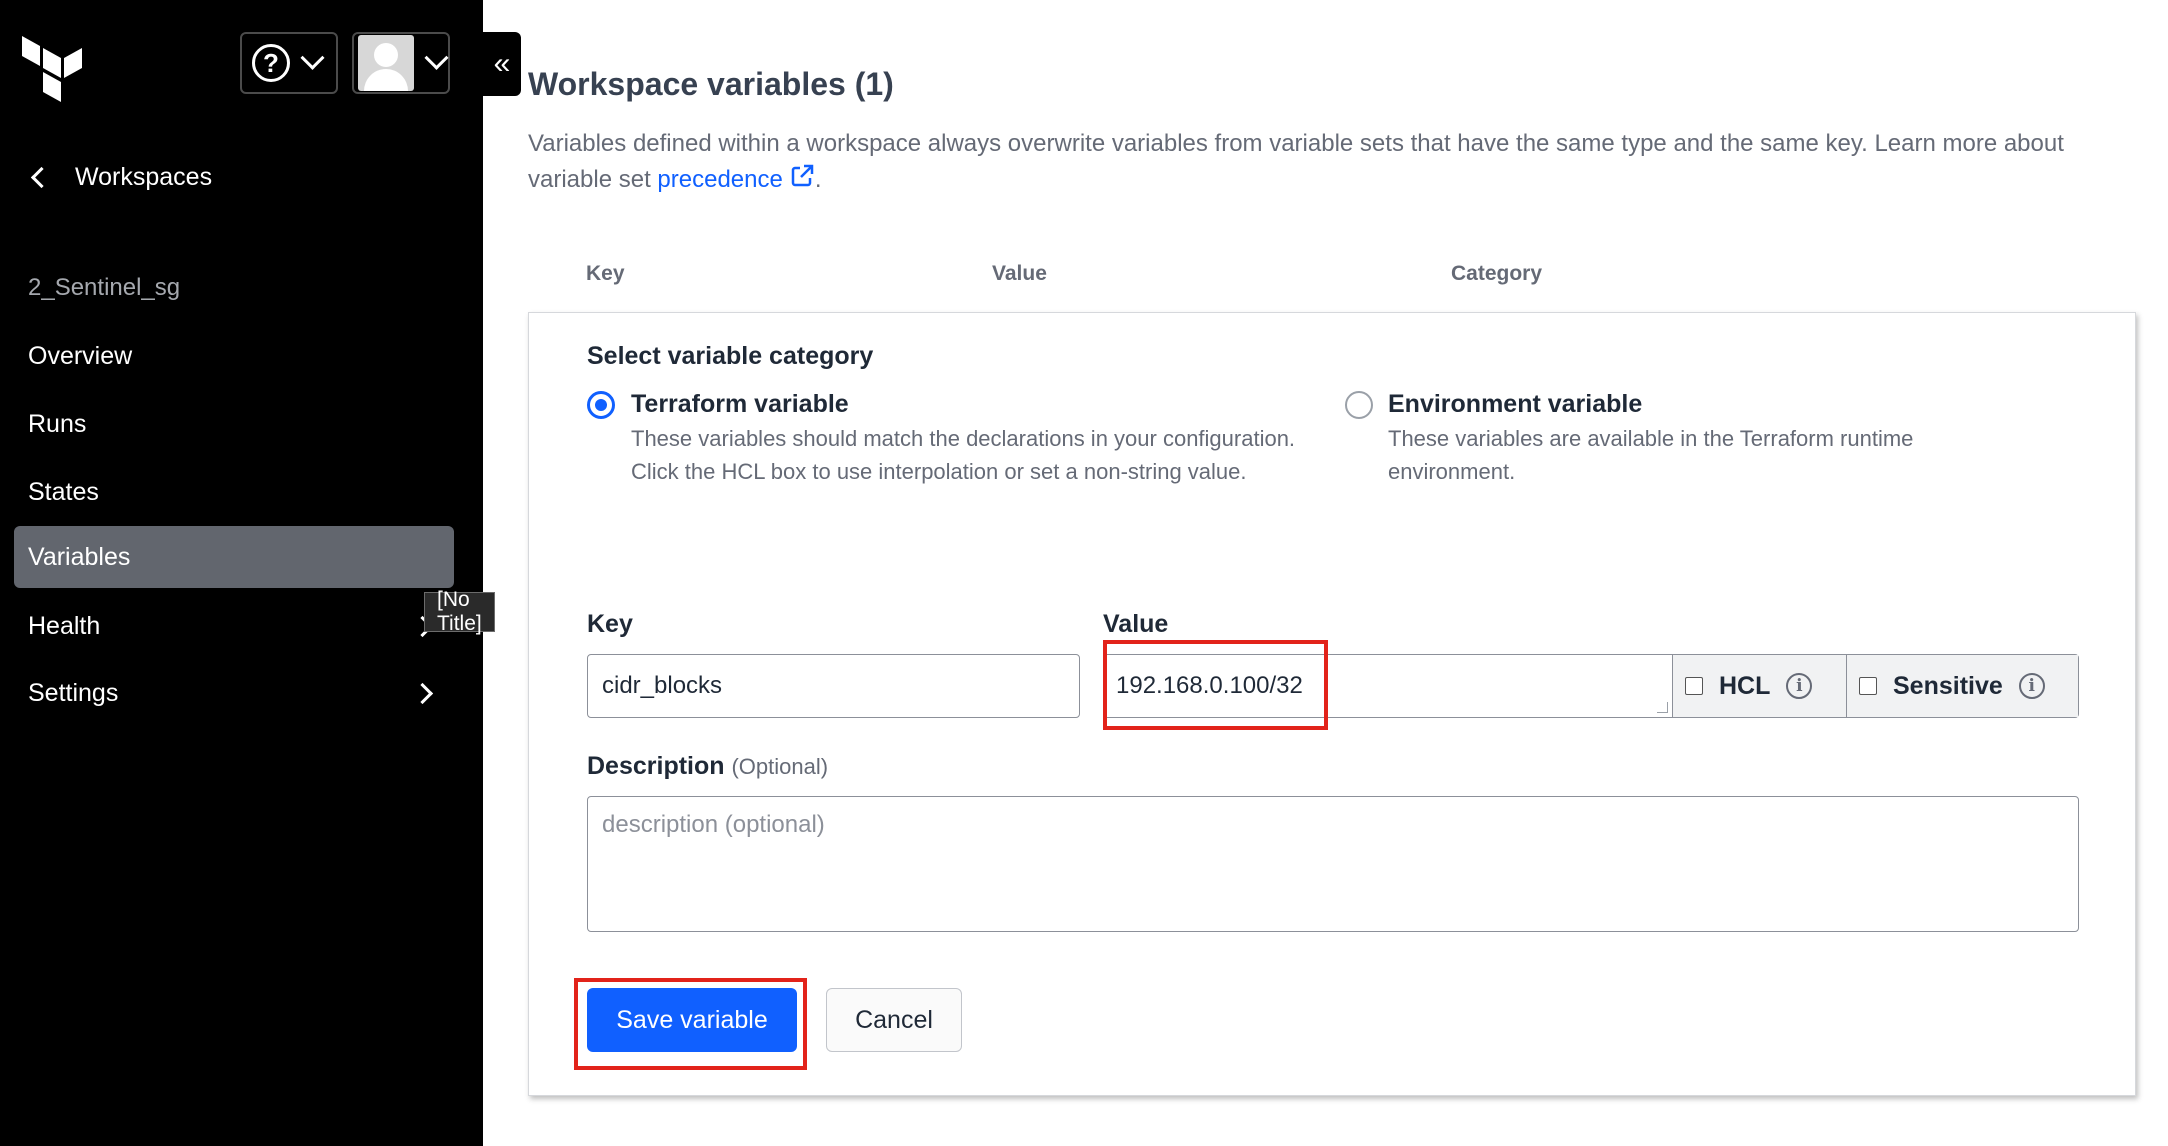 This screenshot has width=2168, height=1146. Describe the element at coordinates (234, 492) in the screenshot. I see `sidebar-item-states: States` at that location.